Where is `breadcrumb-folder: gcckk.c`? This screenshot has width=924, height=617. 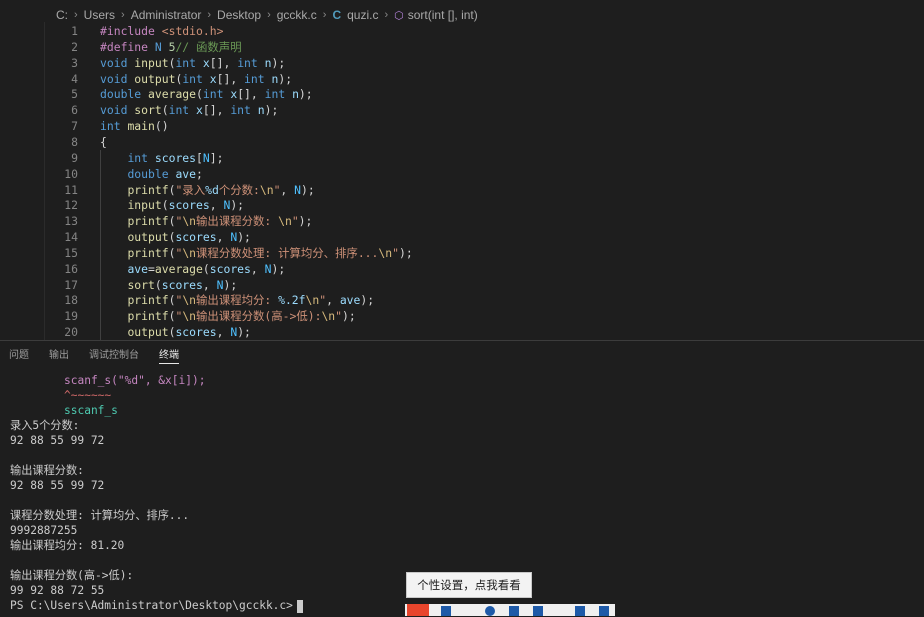 breadcrumb-folder: gcckk.c is located at coordinates (297, 15).